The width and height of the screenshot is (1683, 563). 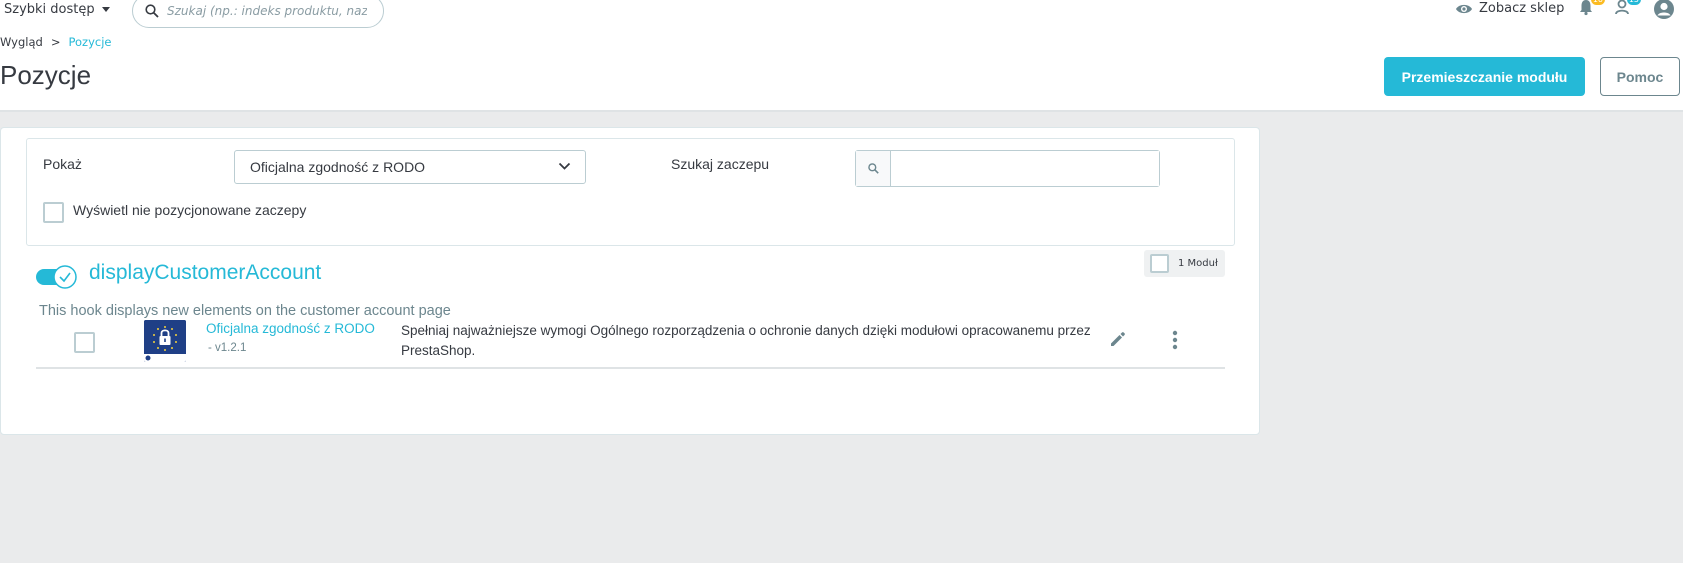 I want to click on customers-badge: 15, so click(x=1633, y=2).